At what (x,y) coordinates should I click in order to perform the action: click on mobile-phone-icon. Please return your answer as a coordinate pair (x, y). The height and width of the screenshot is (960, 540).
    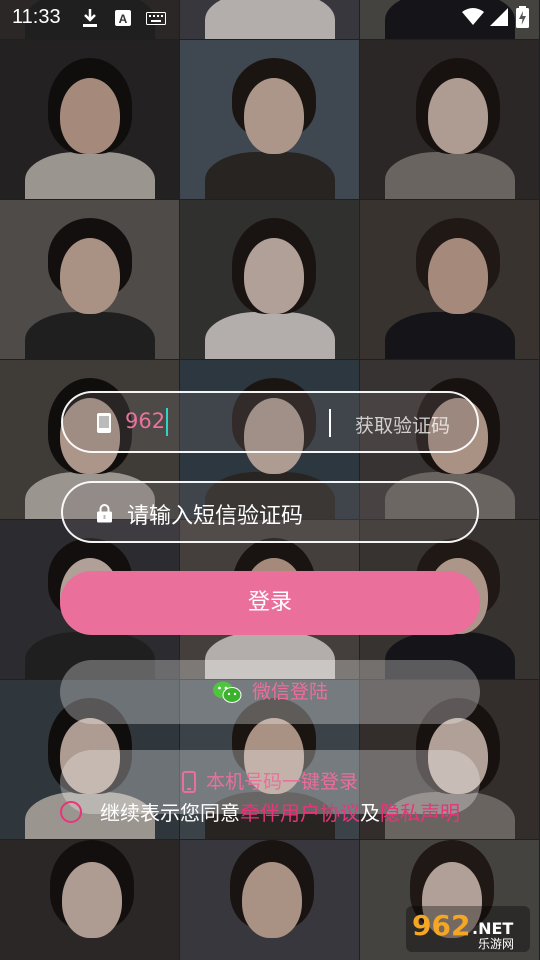
    Looking at the image, I should click on (188, 782).